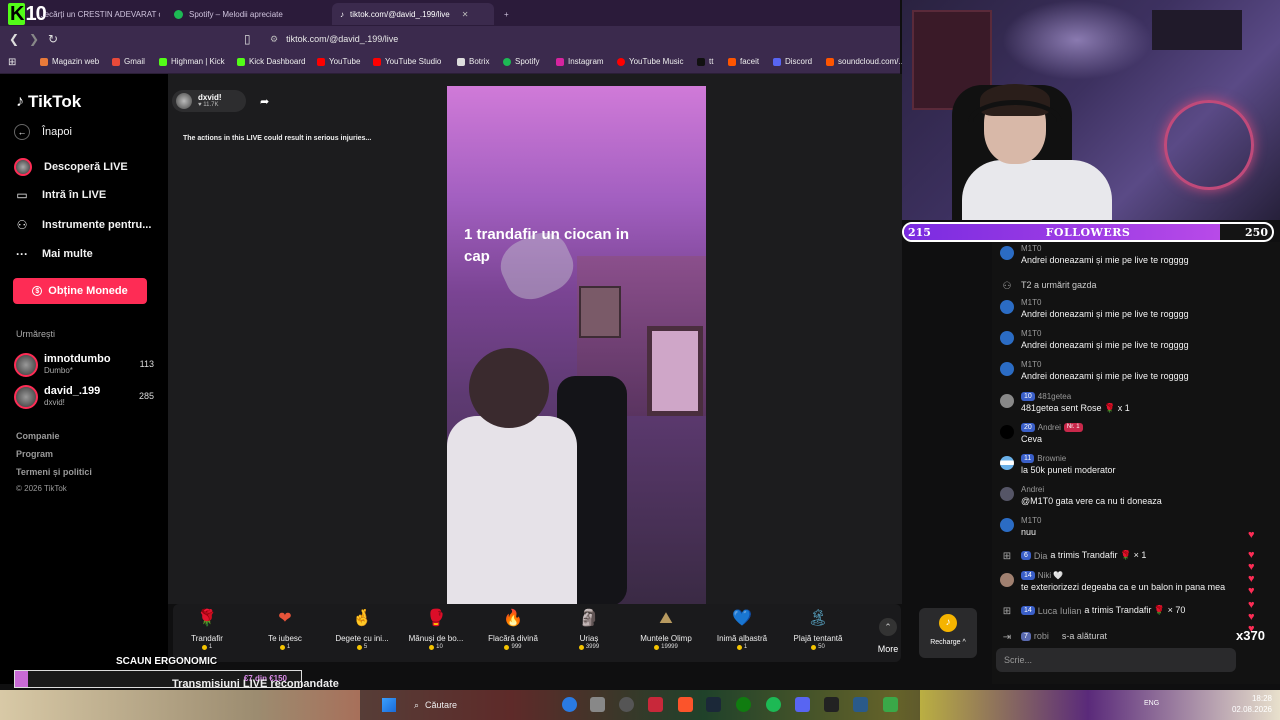 This screenshot has height=720, width=1280. I want to click on discord-icon, so click(802, 704).